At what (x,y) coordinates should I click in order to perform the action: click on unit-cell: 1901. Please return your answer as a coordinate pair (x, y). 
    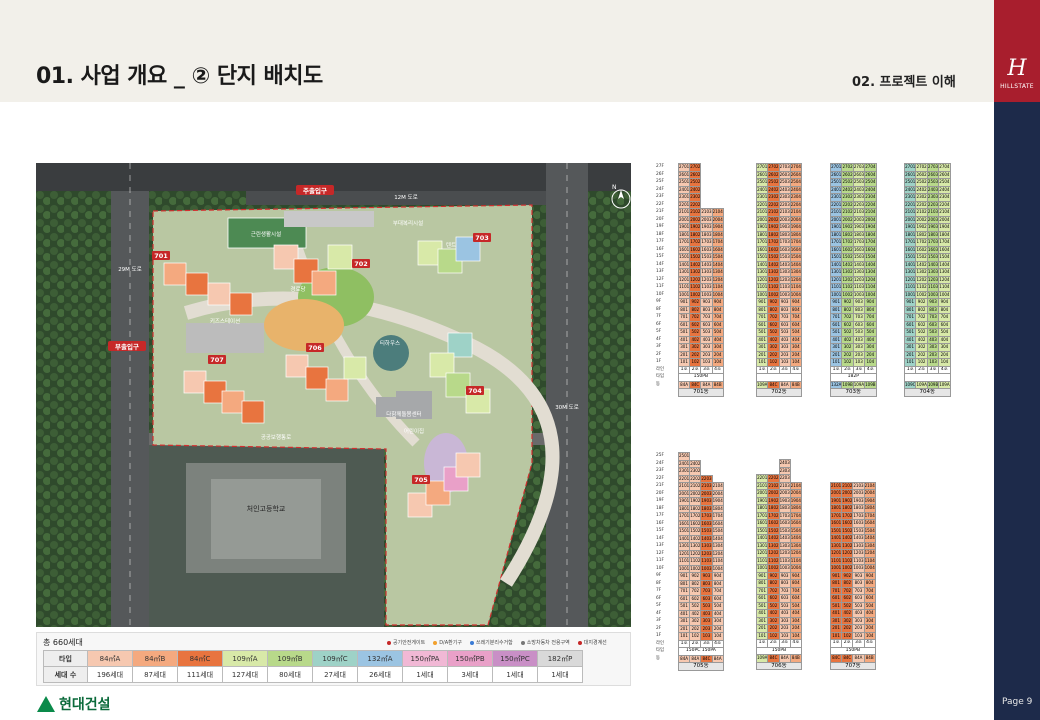
    Looking at the image, I should click on (836, 500).